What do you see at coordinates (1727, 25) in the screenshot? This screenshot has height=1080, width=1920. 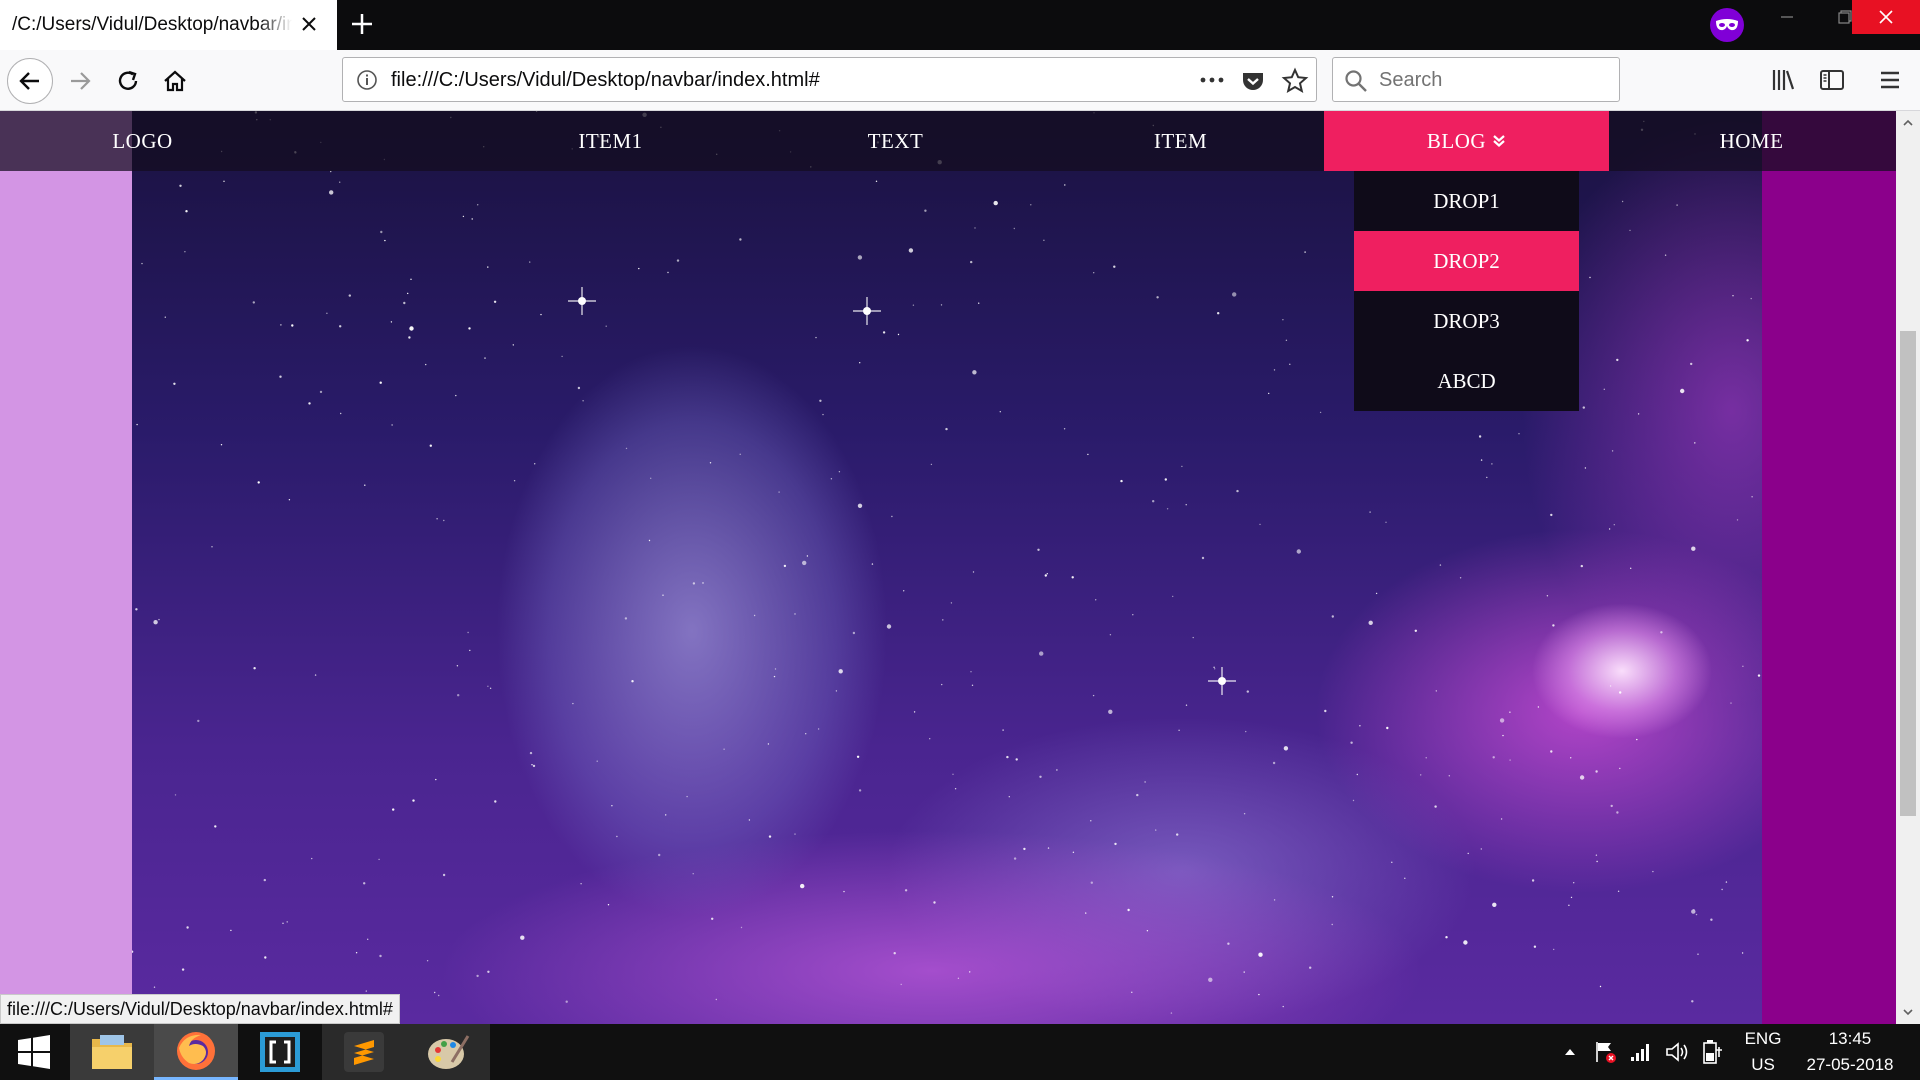 I see `private-browsing-mask-icon` at bounding box center [1727, 25].